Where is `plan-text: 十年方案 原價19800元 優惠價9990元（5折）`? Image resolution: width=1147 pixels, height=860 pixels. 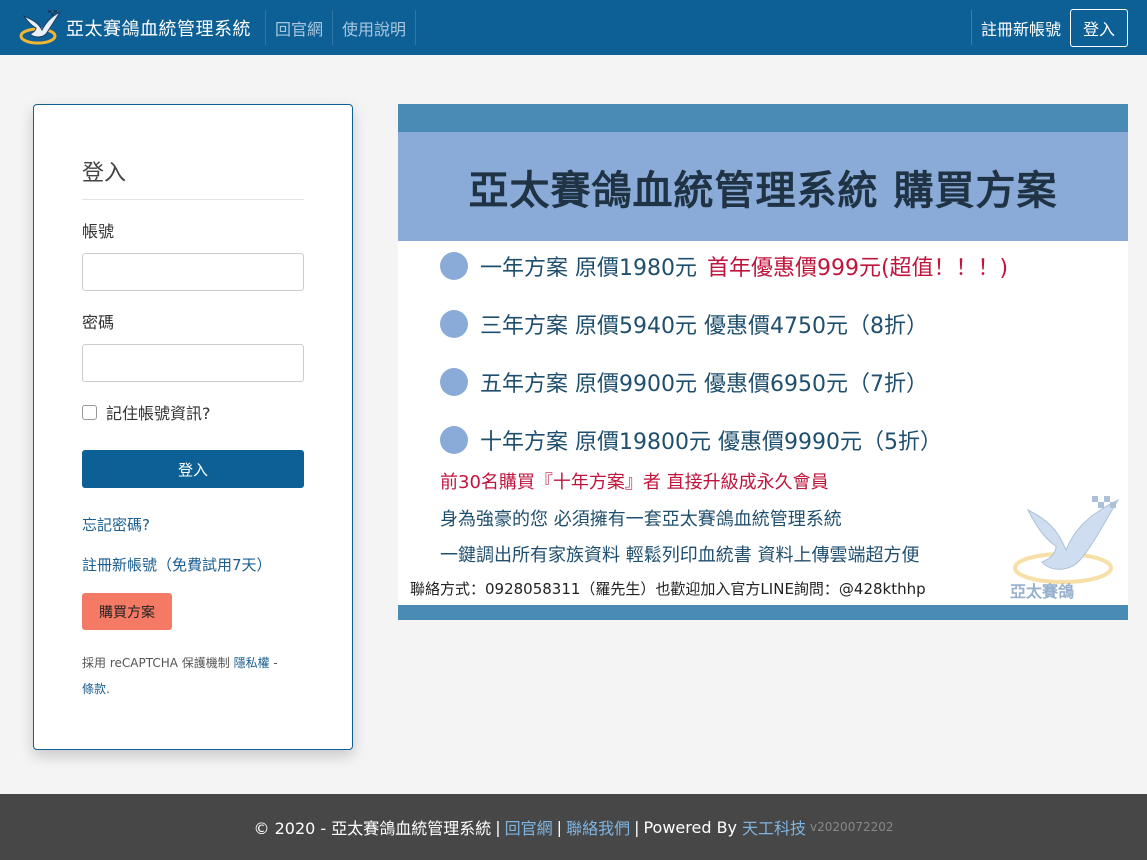 plan-text: 十年方案 原價19800元 優惠價9990元（5折） is located at coordinates (711, 442).